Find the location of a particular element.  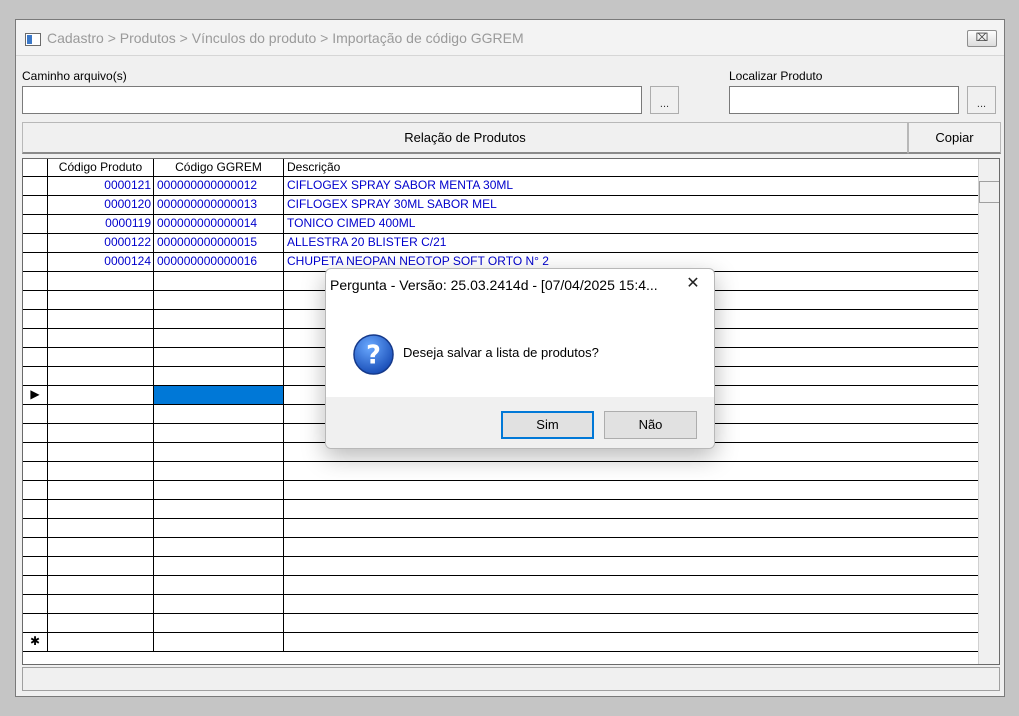

product-code-cell: 0000119 is located at coordinates (101, 224).